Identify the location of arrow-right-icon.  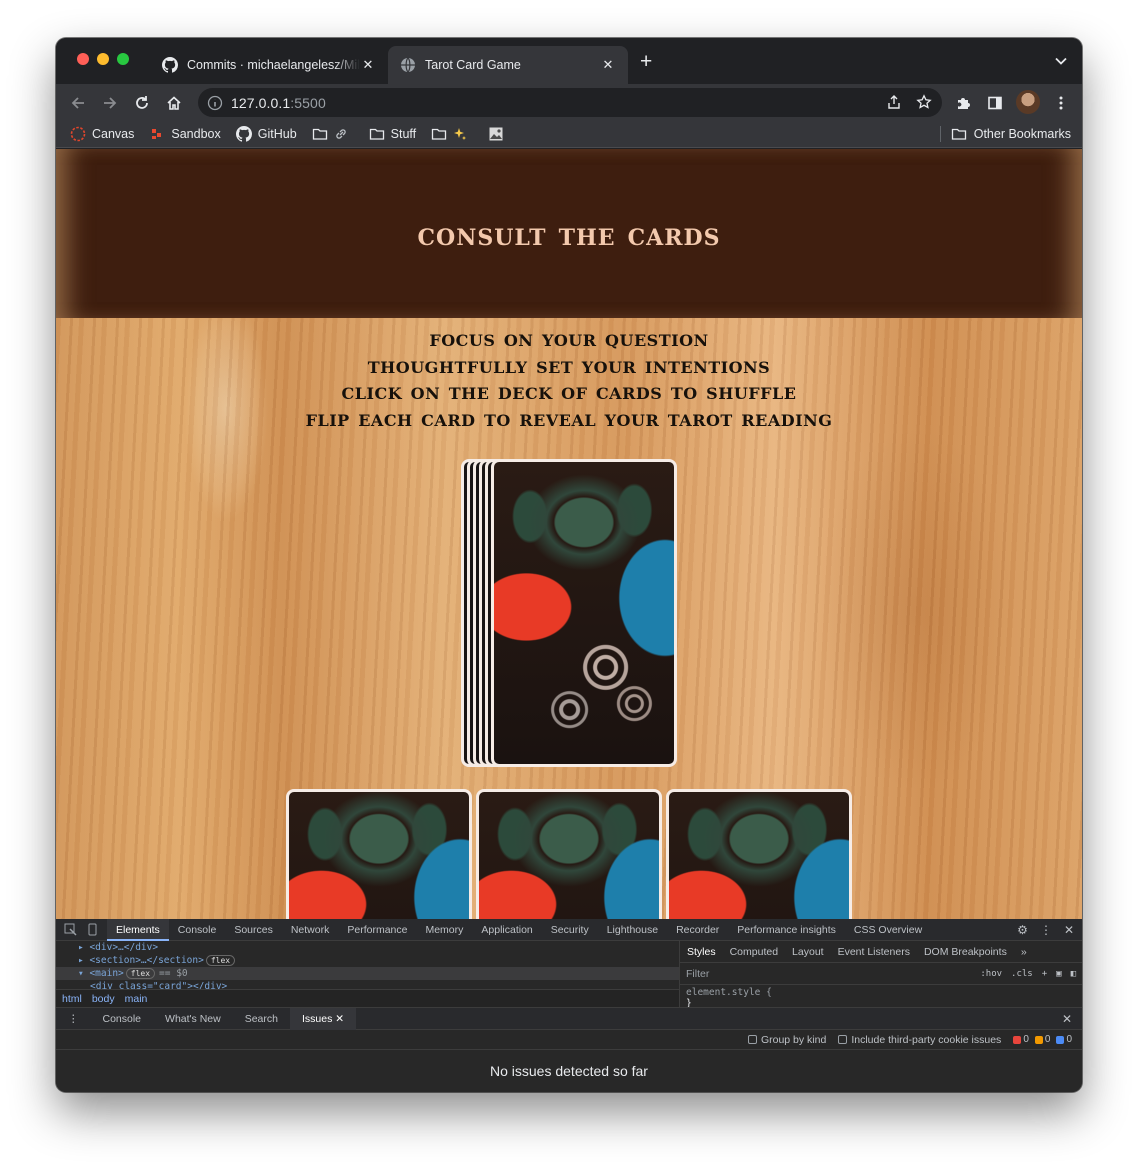
(110, 103).